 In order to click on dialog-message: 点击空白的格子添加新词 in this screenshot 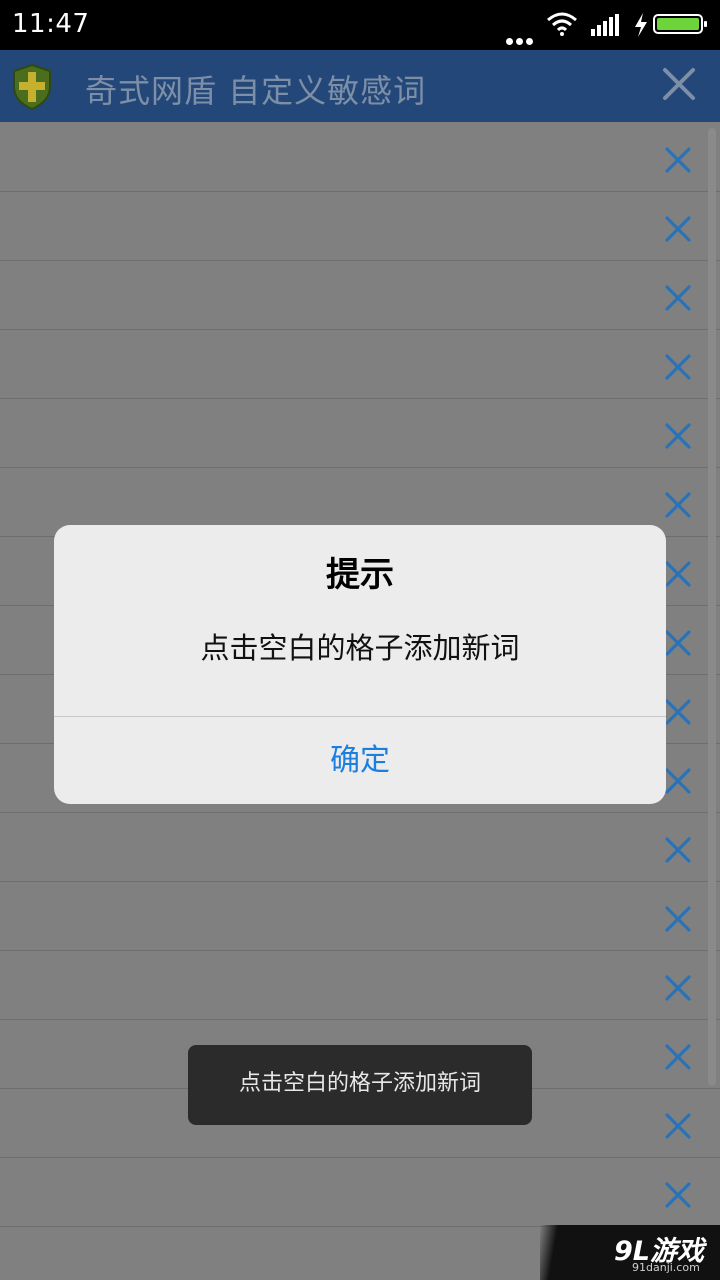, I will do `click(360, 648)`.